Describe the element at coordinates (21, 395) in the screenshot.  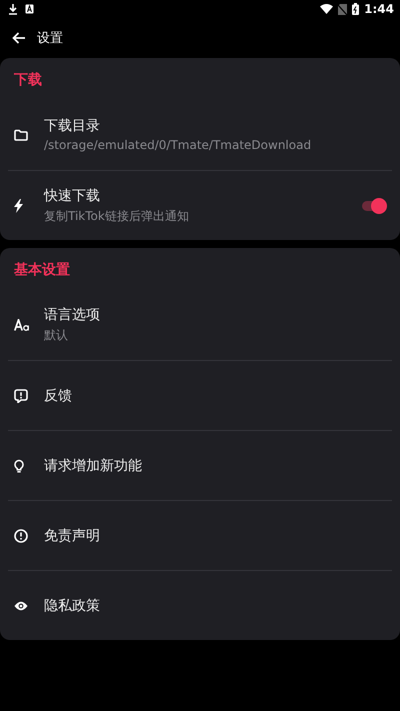
I see `feedback-icon` at that location.